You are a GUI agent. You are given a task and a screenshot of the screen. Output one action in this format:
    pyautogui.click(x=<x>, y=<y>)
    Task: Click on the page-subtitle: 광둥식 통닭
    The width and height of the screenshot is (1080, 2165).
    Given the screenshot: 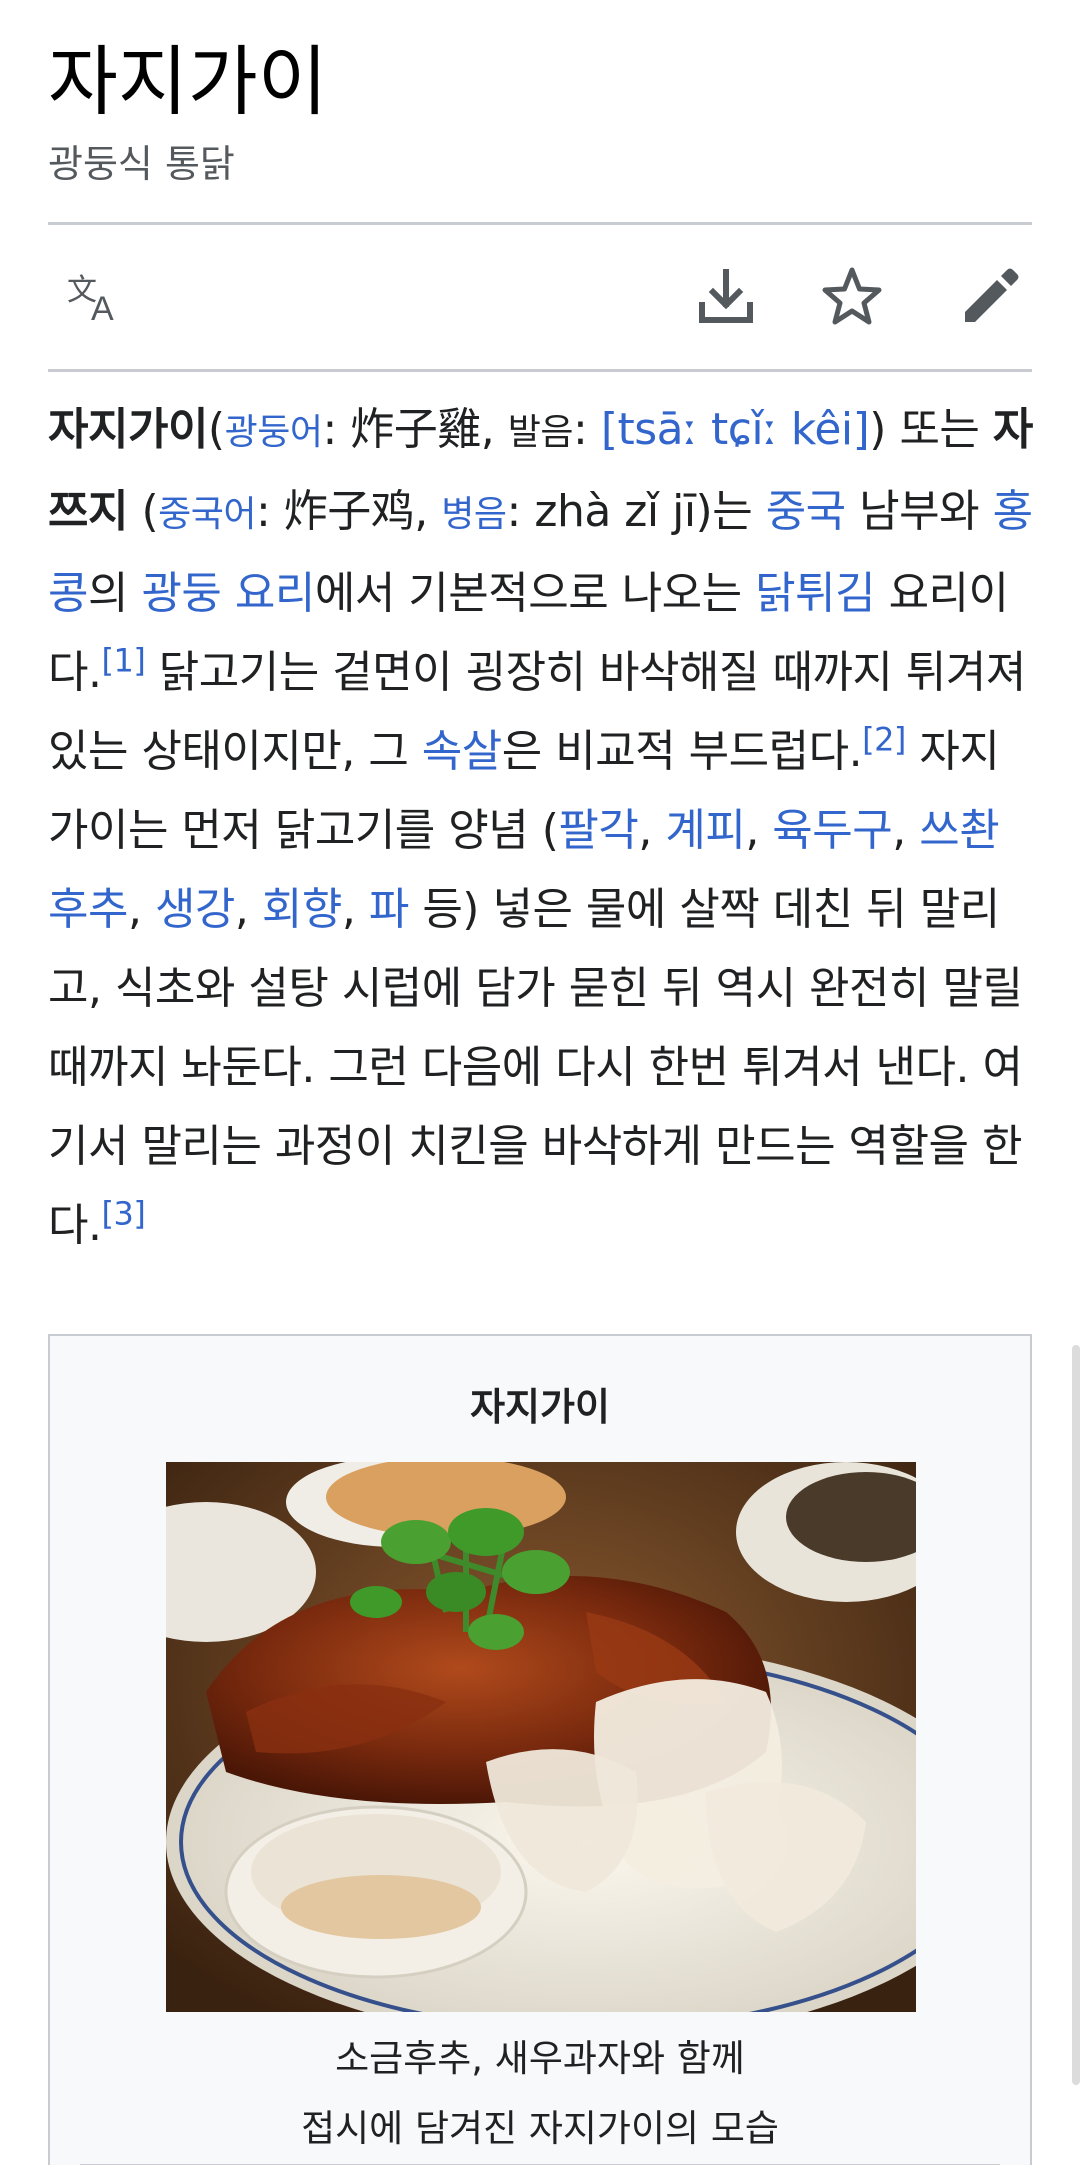 What is the action you would take?
    pyautogui.click(x=141, y=164)
    